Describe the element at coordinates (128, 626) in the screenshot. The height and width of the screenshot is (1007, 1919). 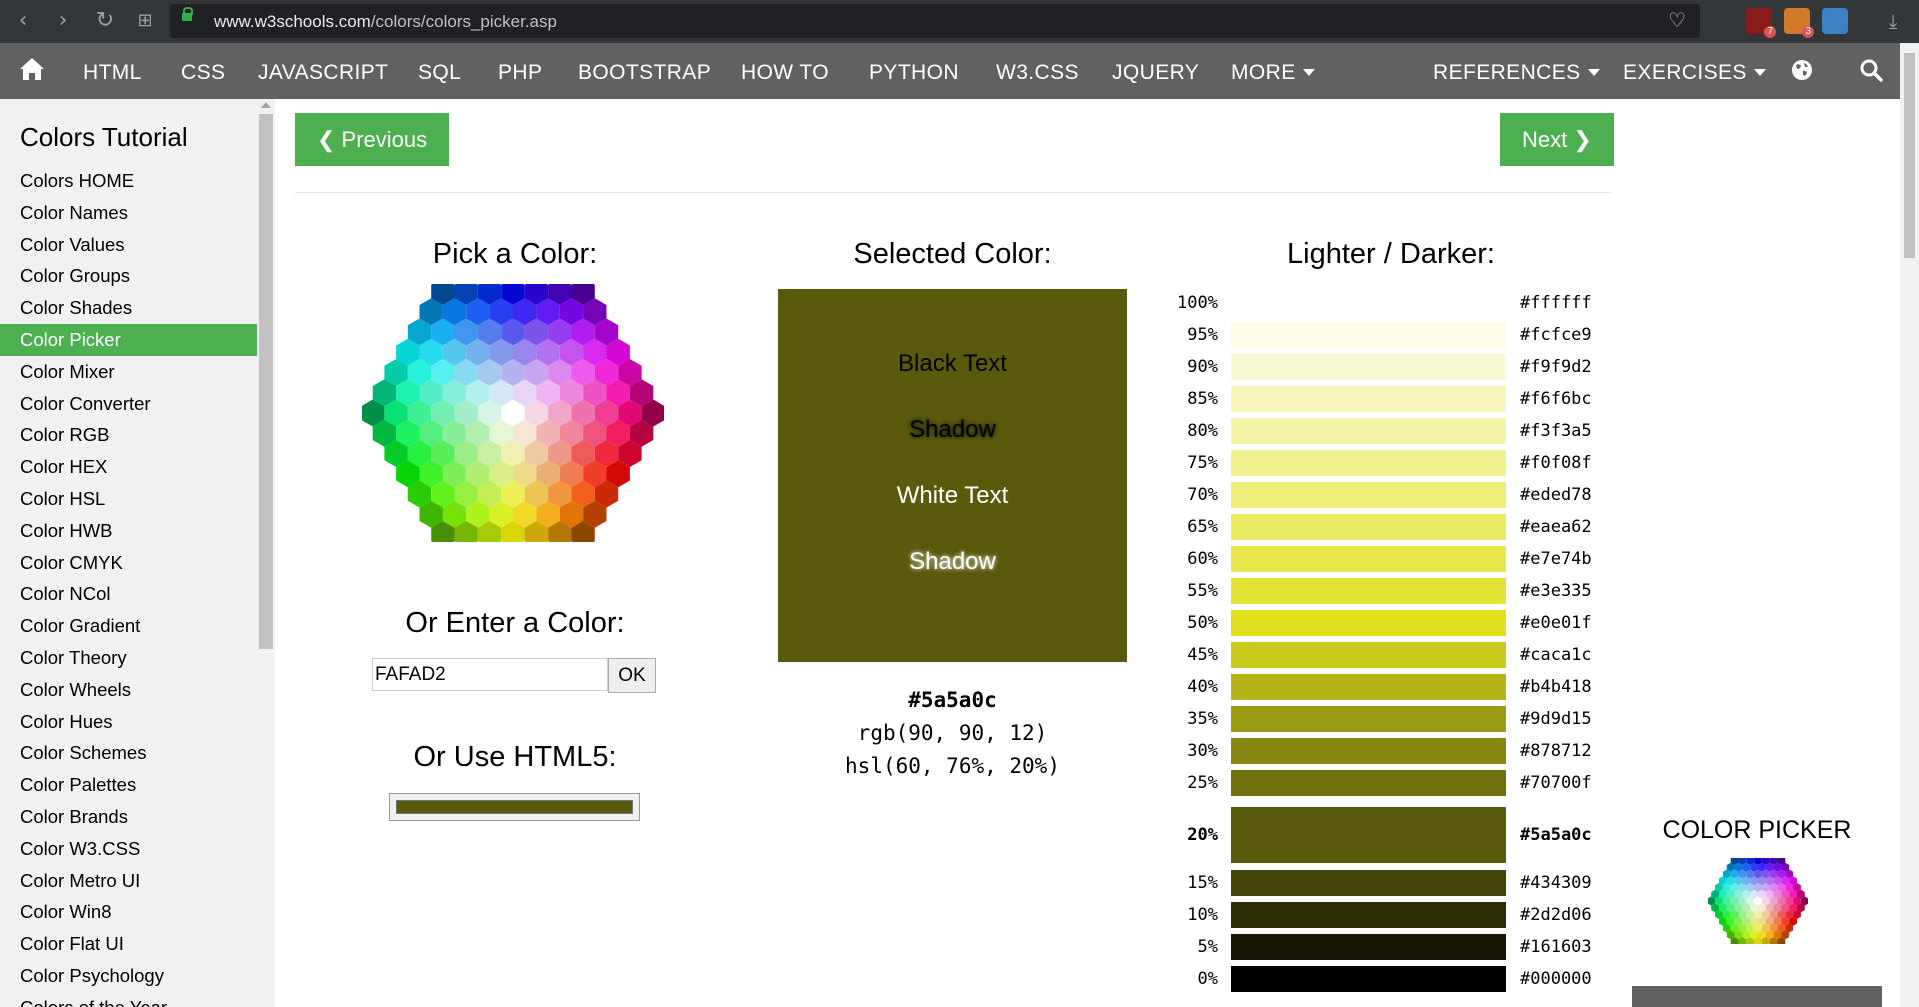
I see `sidebar-item-color-gradient: Color Gradient` at that location.